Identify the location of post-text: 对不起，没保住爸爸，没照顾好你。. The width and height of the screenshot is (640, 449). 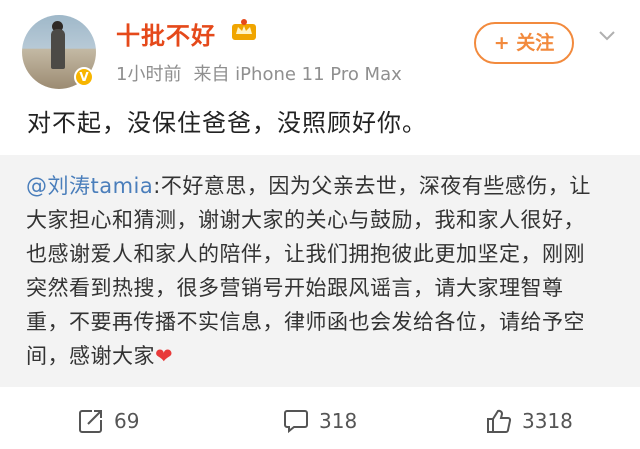
(227, 123).